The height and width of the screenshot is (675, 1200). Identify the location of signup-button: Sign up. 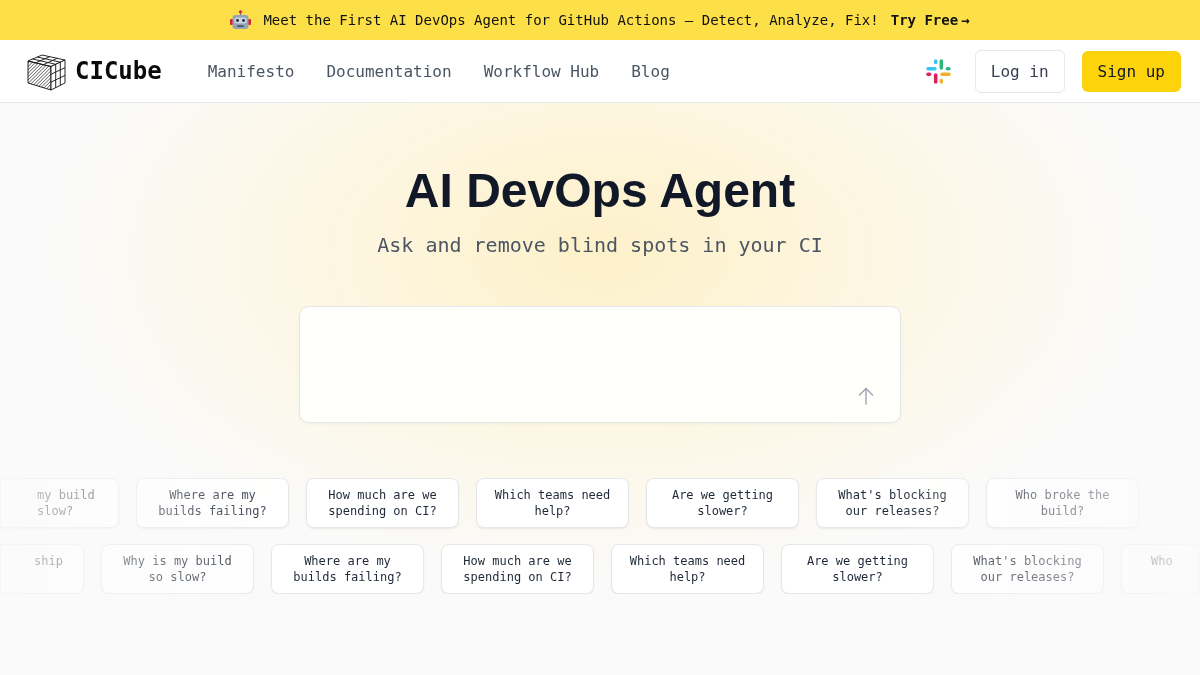
(1131, 71).